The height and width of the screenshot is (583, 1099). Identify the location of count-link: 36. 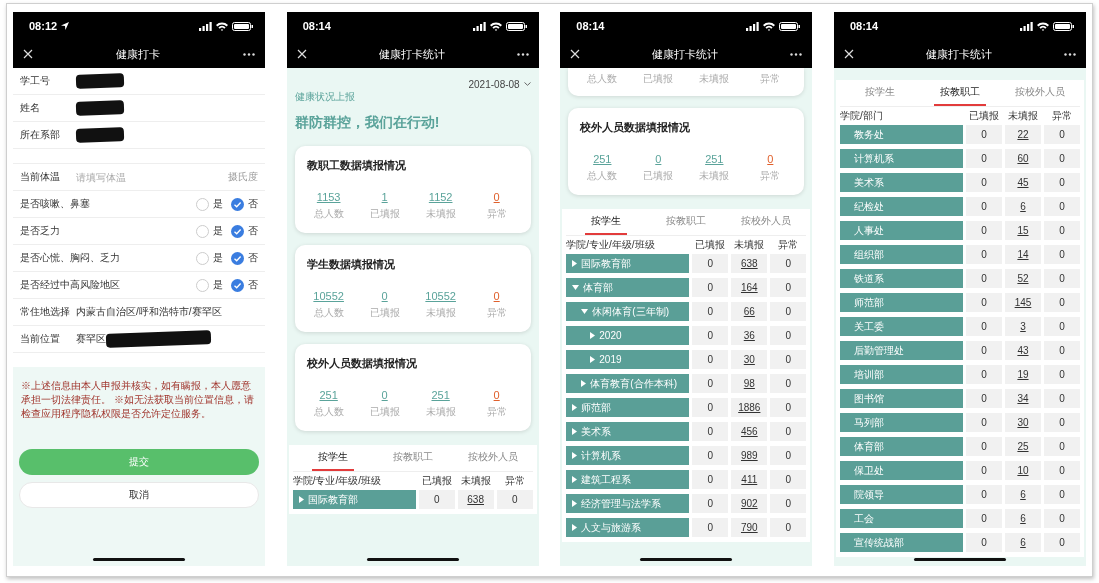
(749, 335).